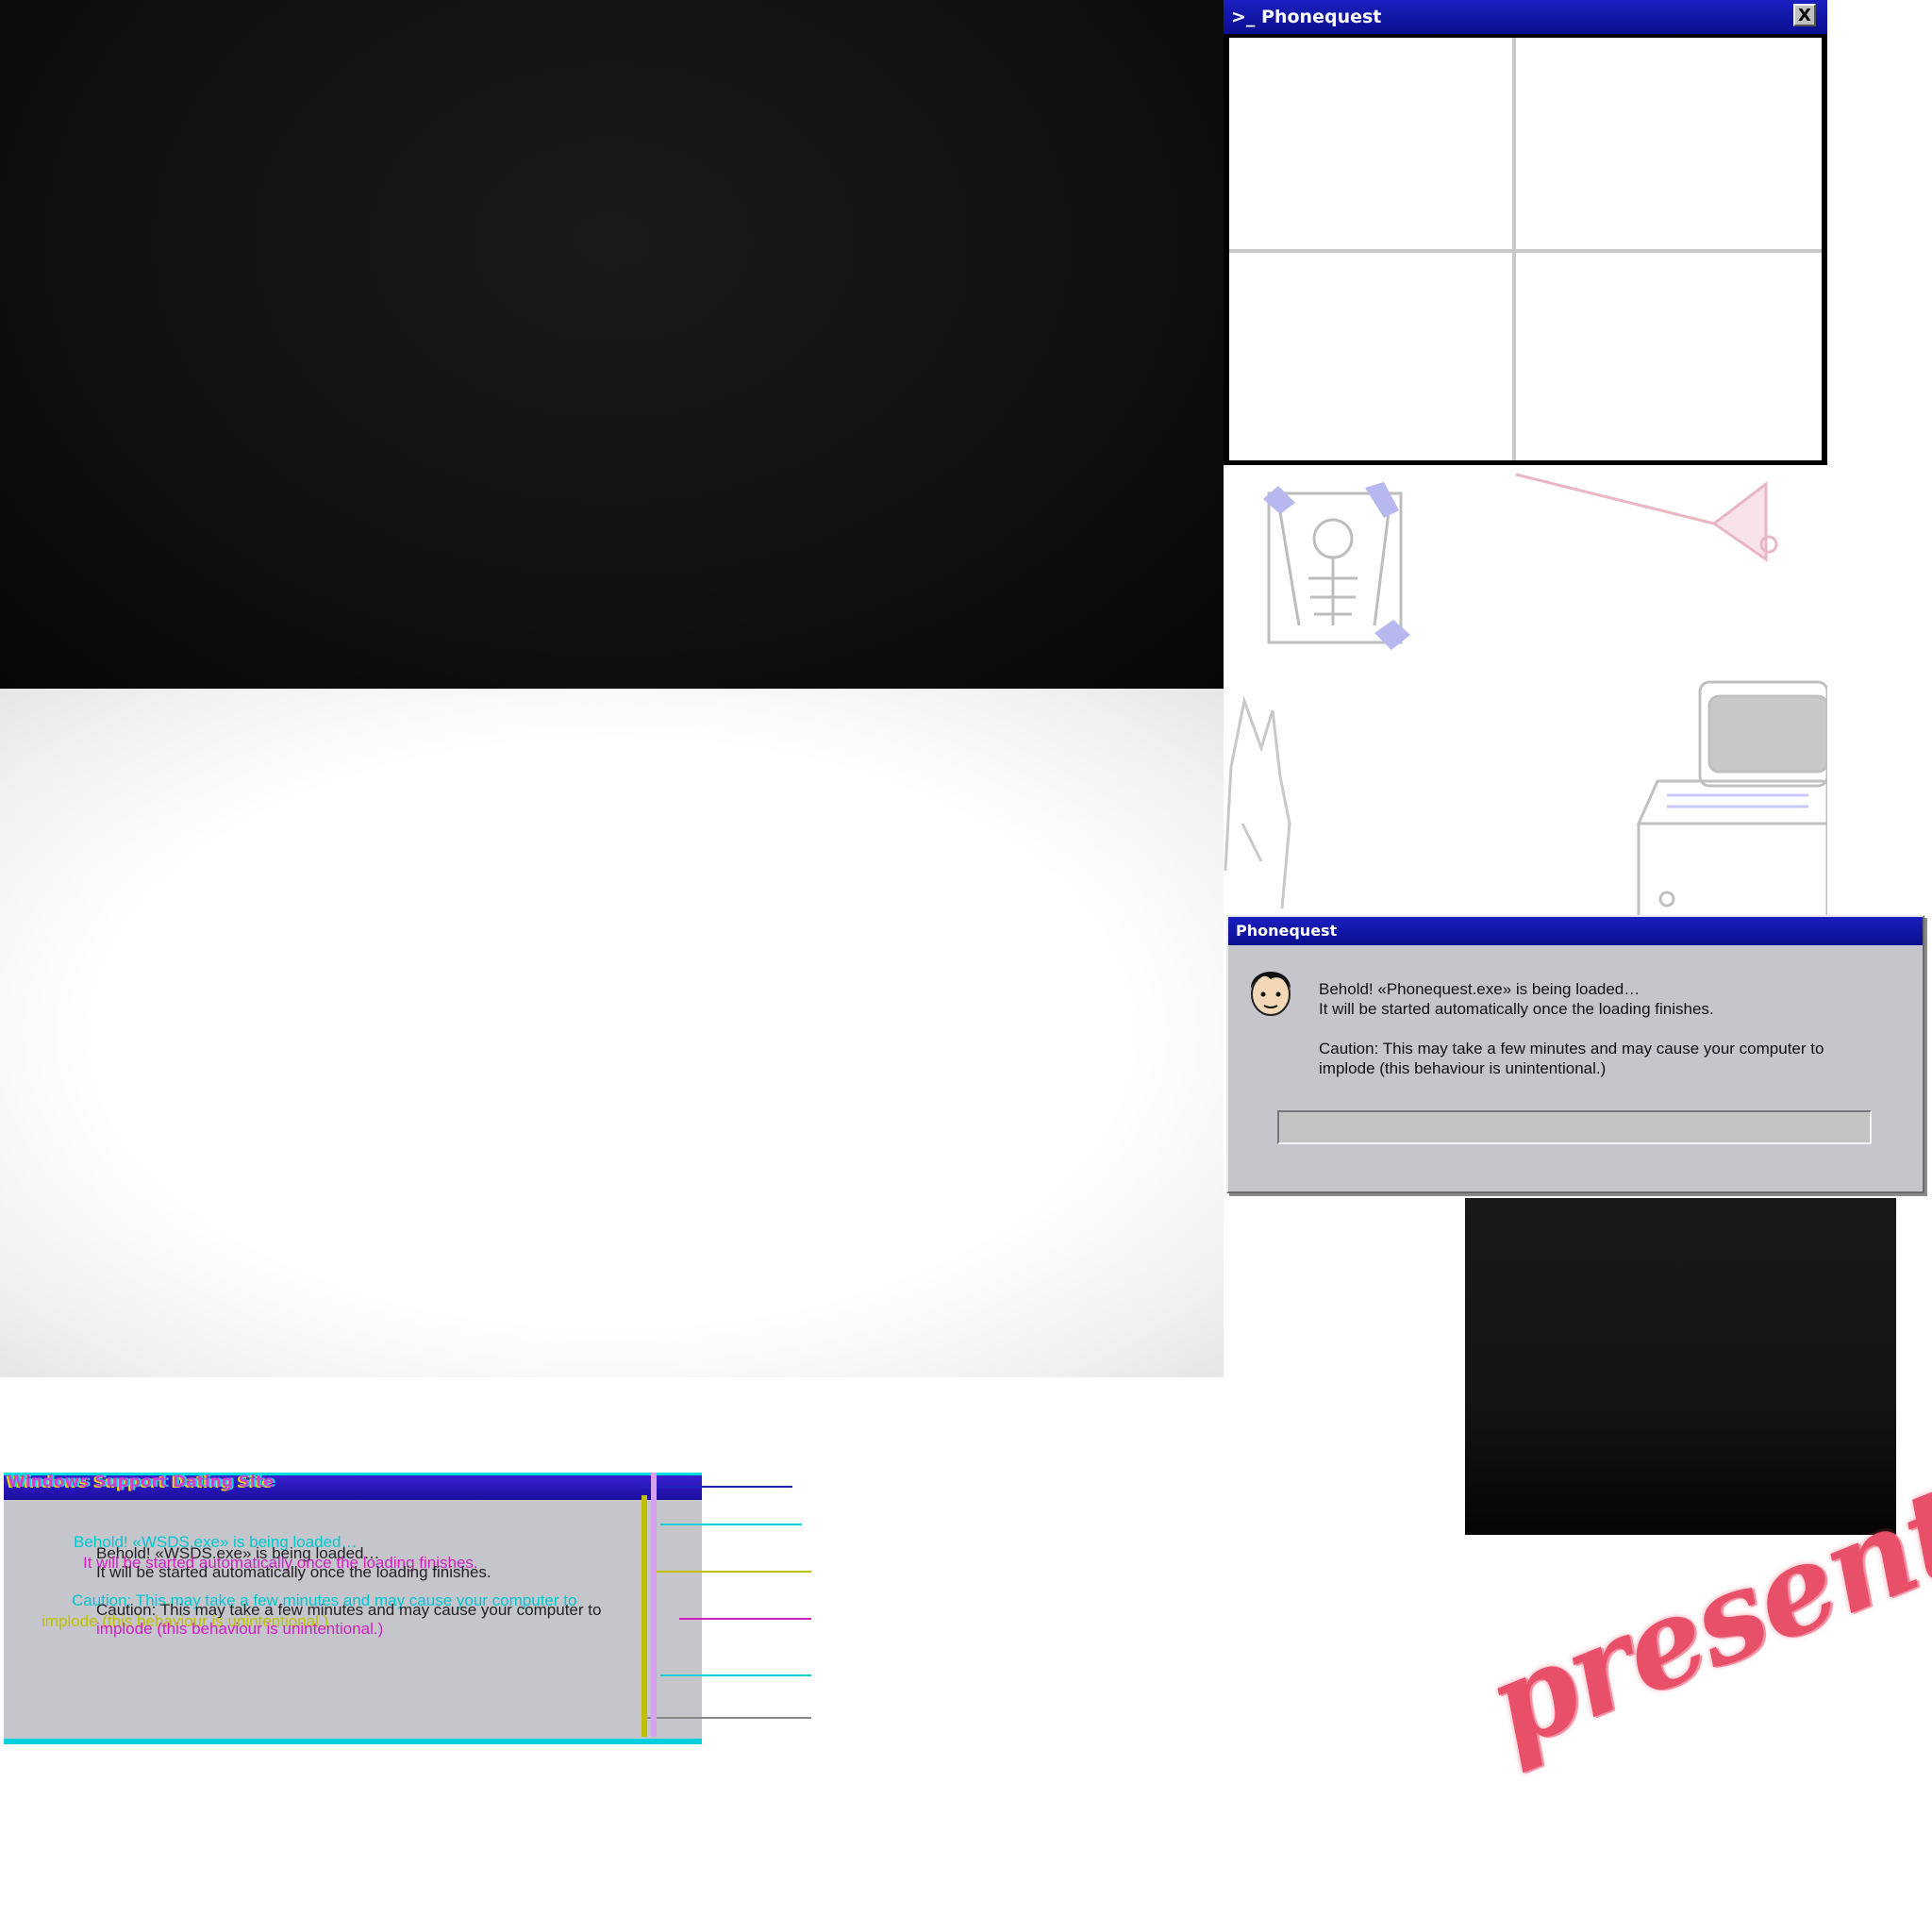 The image size is (1932, 1932). What do you see at coordinates (1576, 931) in the screenshot?
I see `dialog-titlebar: Phonequest` at bounding box center [1576, 931].